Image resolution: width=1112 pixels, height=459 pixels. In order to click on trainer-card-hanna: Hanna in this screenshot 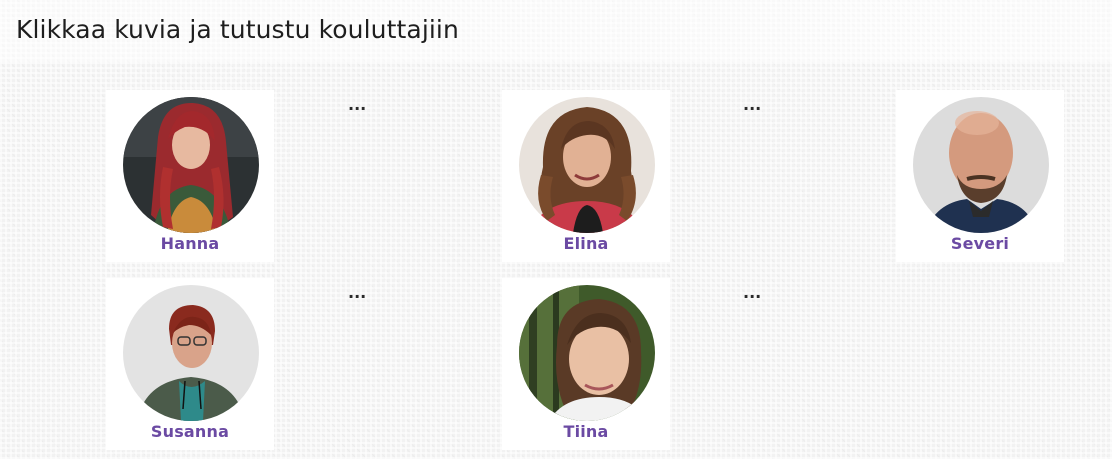, I will do `click(190, 176)`.